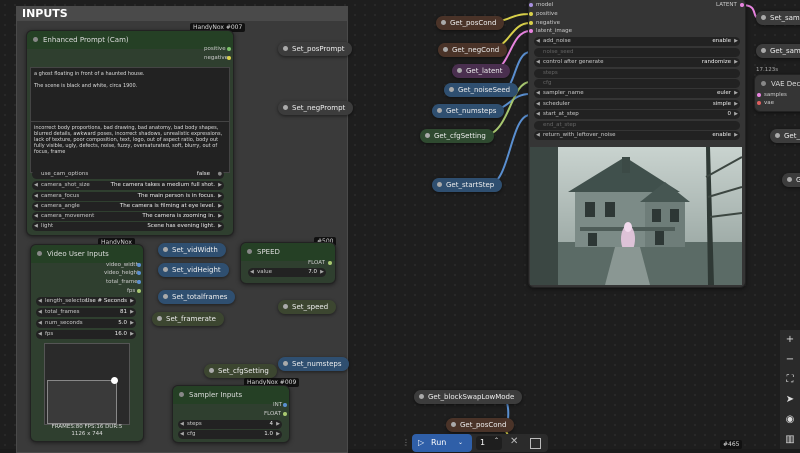 Image resolution: width=800 pixels, height=453 pixels. What do you see at coordinates (778, 18) in the screenshot?
I see `set-samp-node: Set_samp` at bounding box center [778, 18].